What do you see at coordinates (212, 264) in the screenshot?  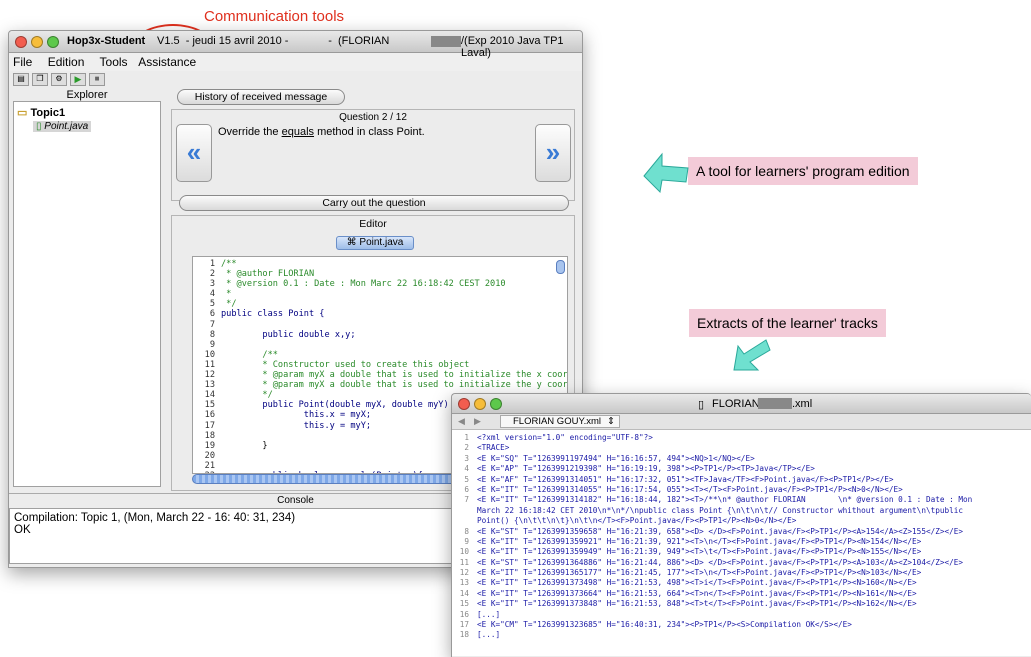 I see `line-number: 1` at bounding box center [212, 264].